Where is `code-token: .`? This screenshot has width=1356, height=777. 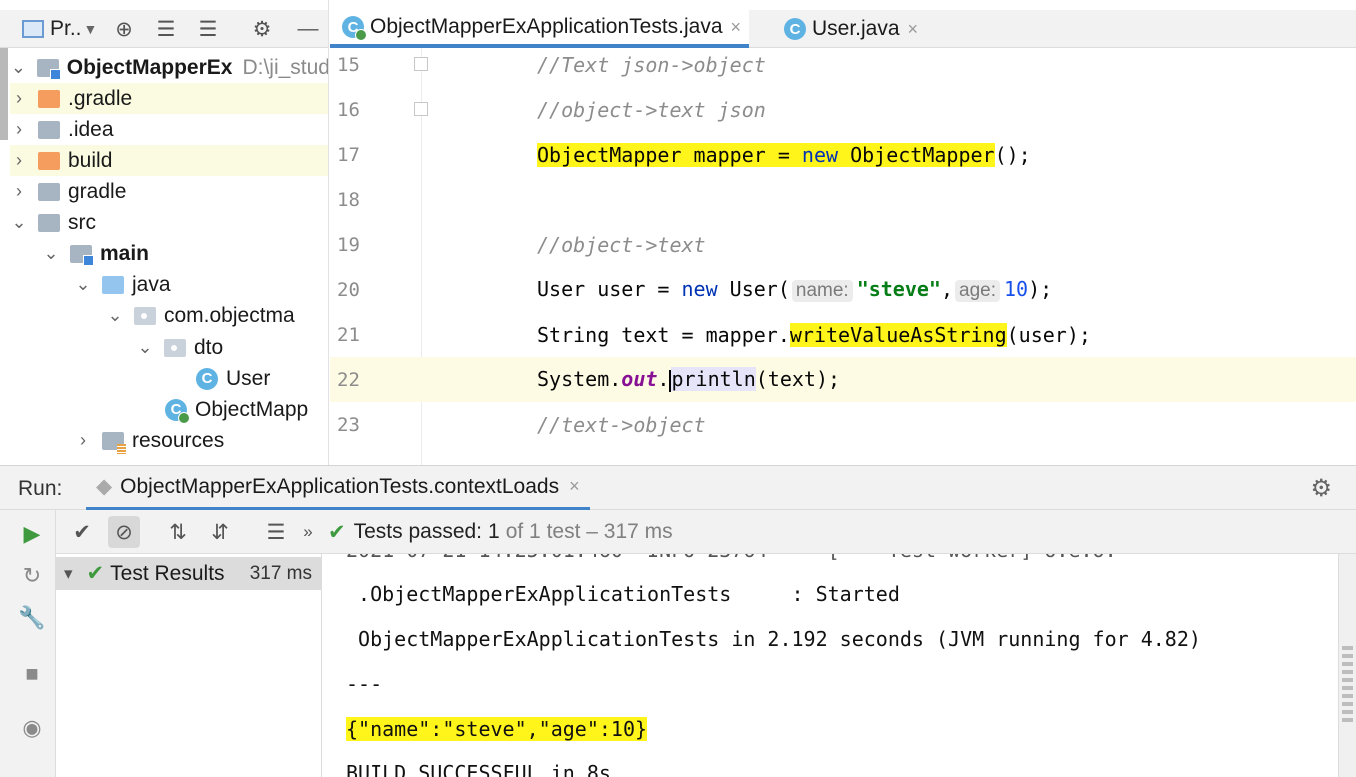 code-token: . is located at coordinates (663, 379).